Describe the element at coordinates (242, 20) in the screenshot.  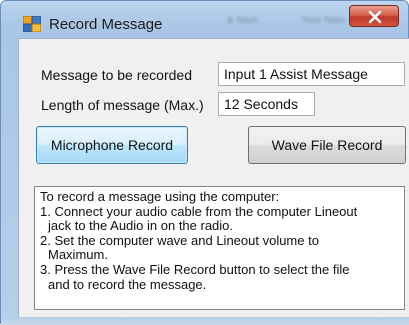
I see `background-text: & Nam` at that location.